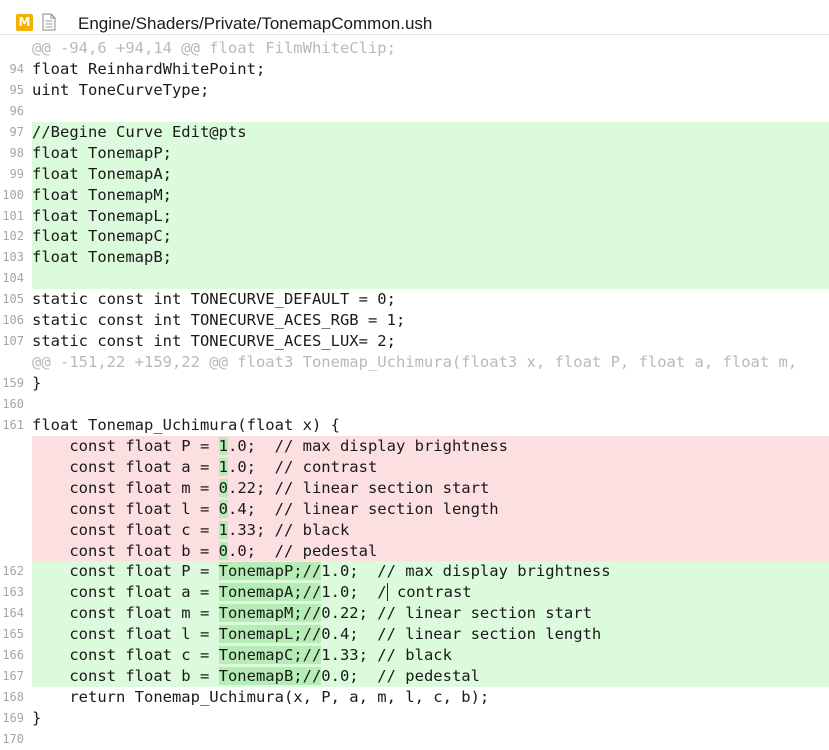 The height and width of the screenshot is (750, 829). Describe the element at coordinates (414, 718) in the screenshot. I see `diff-line-ctx: 169}` at that location.